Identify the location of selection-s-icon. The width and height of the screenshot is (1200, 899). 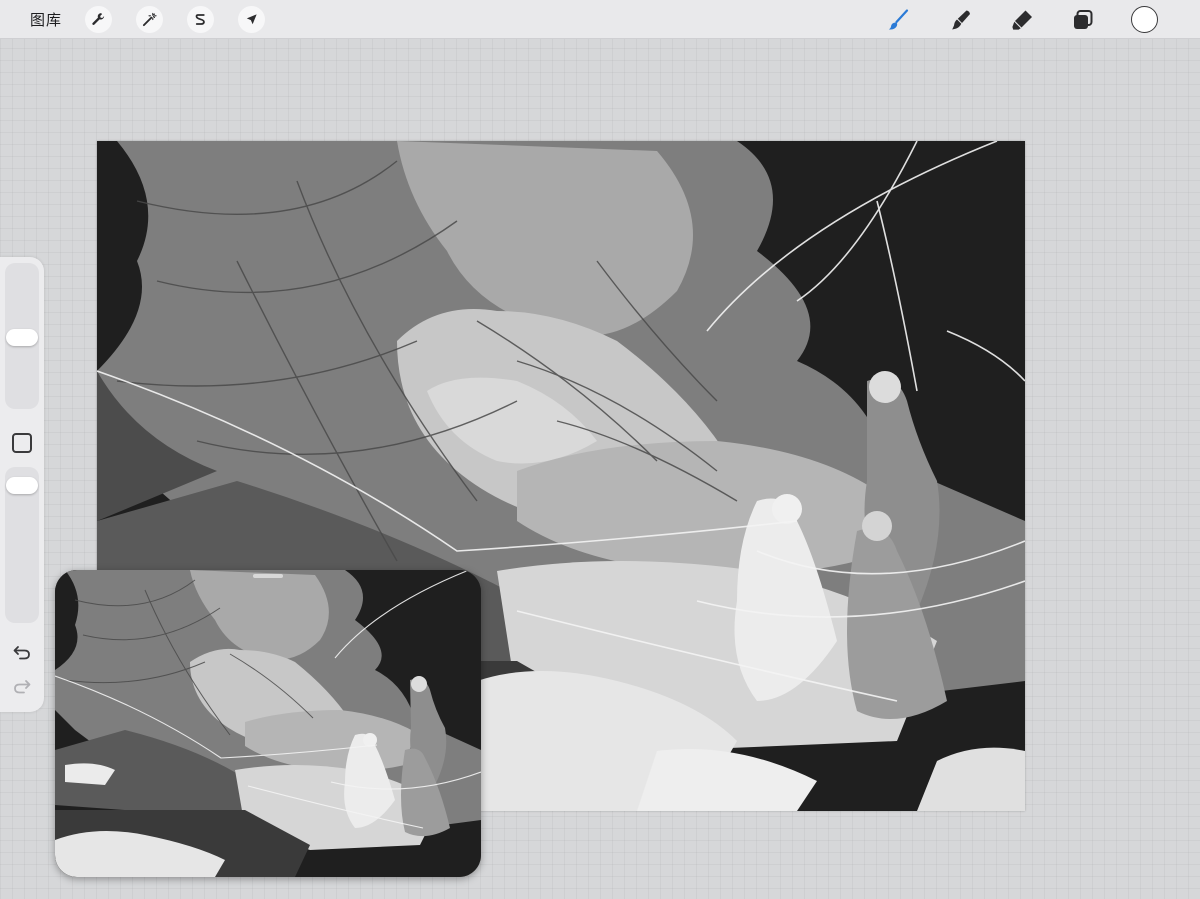
(200, 19).